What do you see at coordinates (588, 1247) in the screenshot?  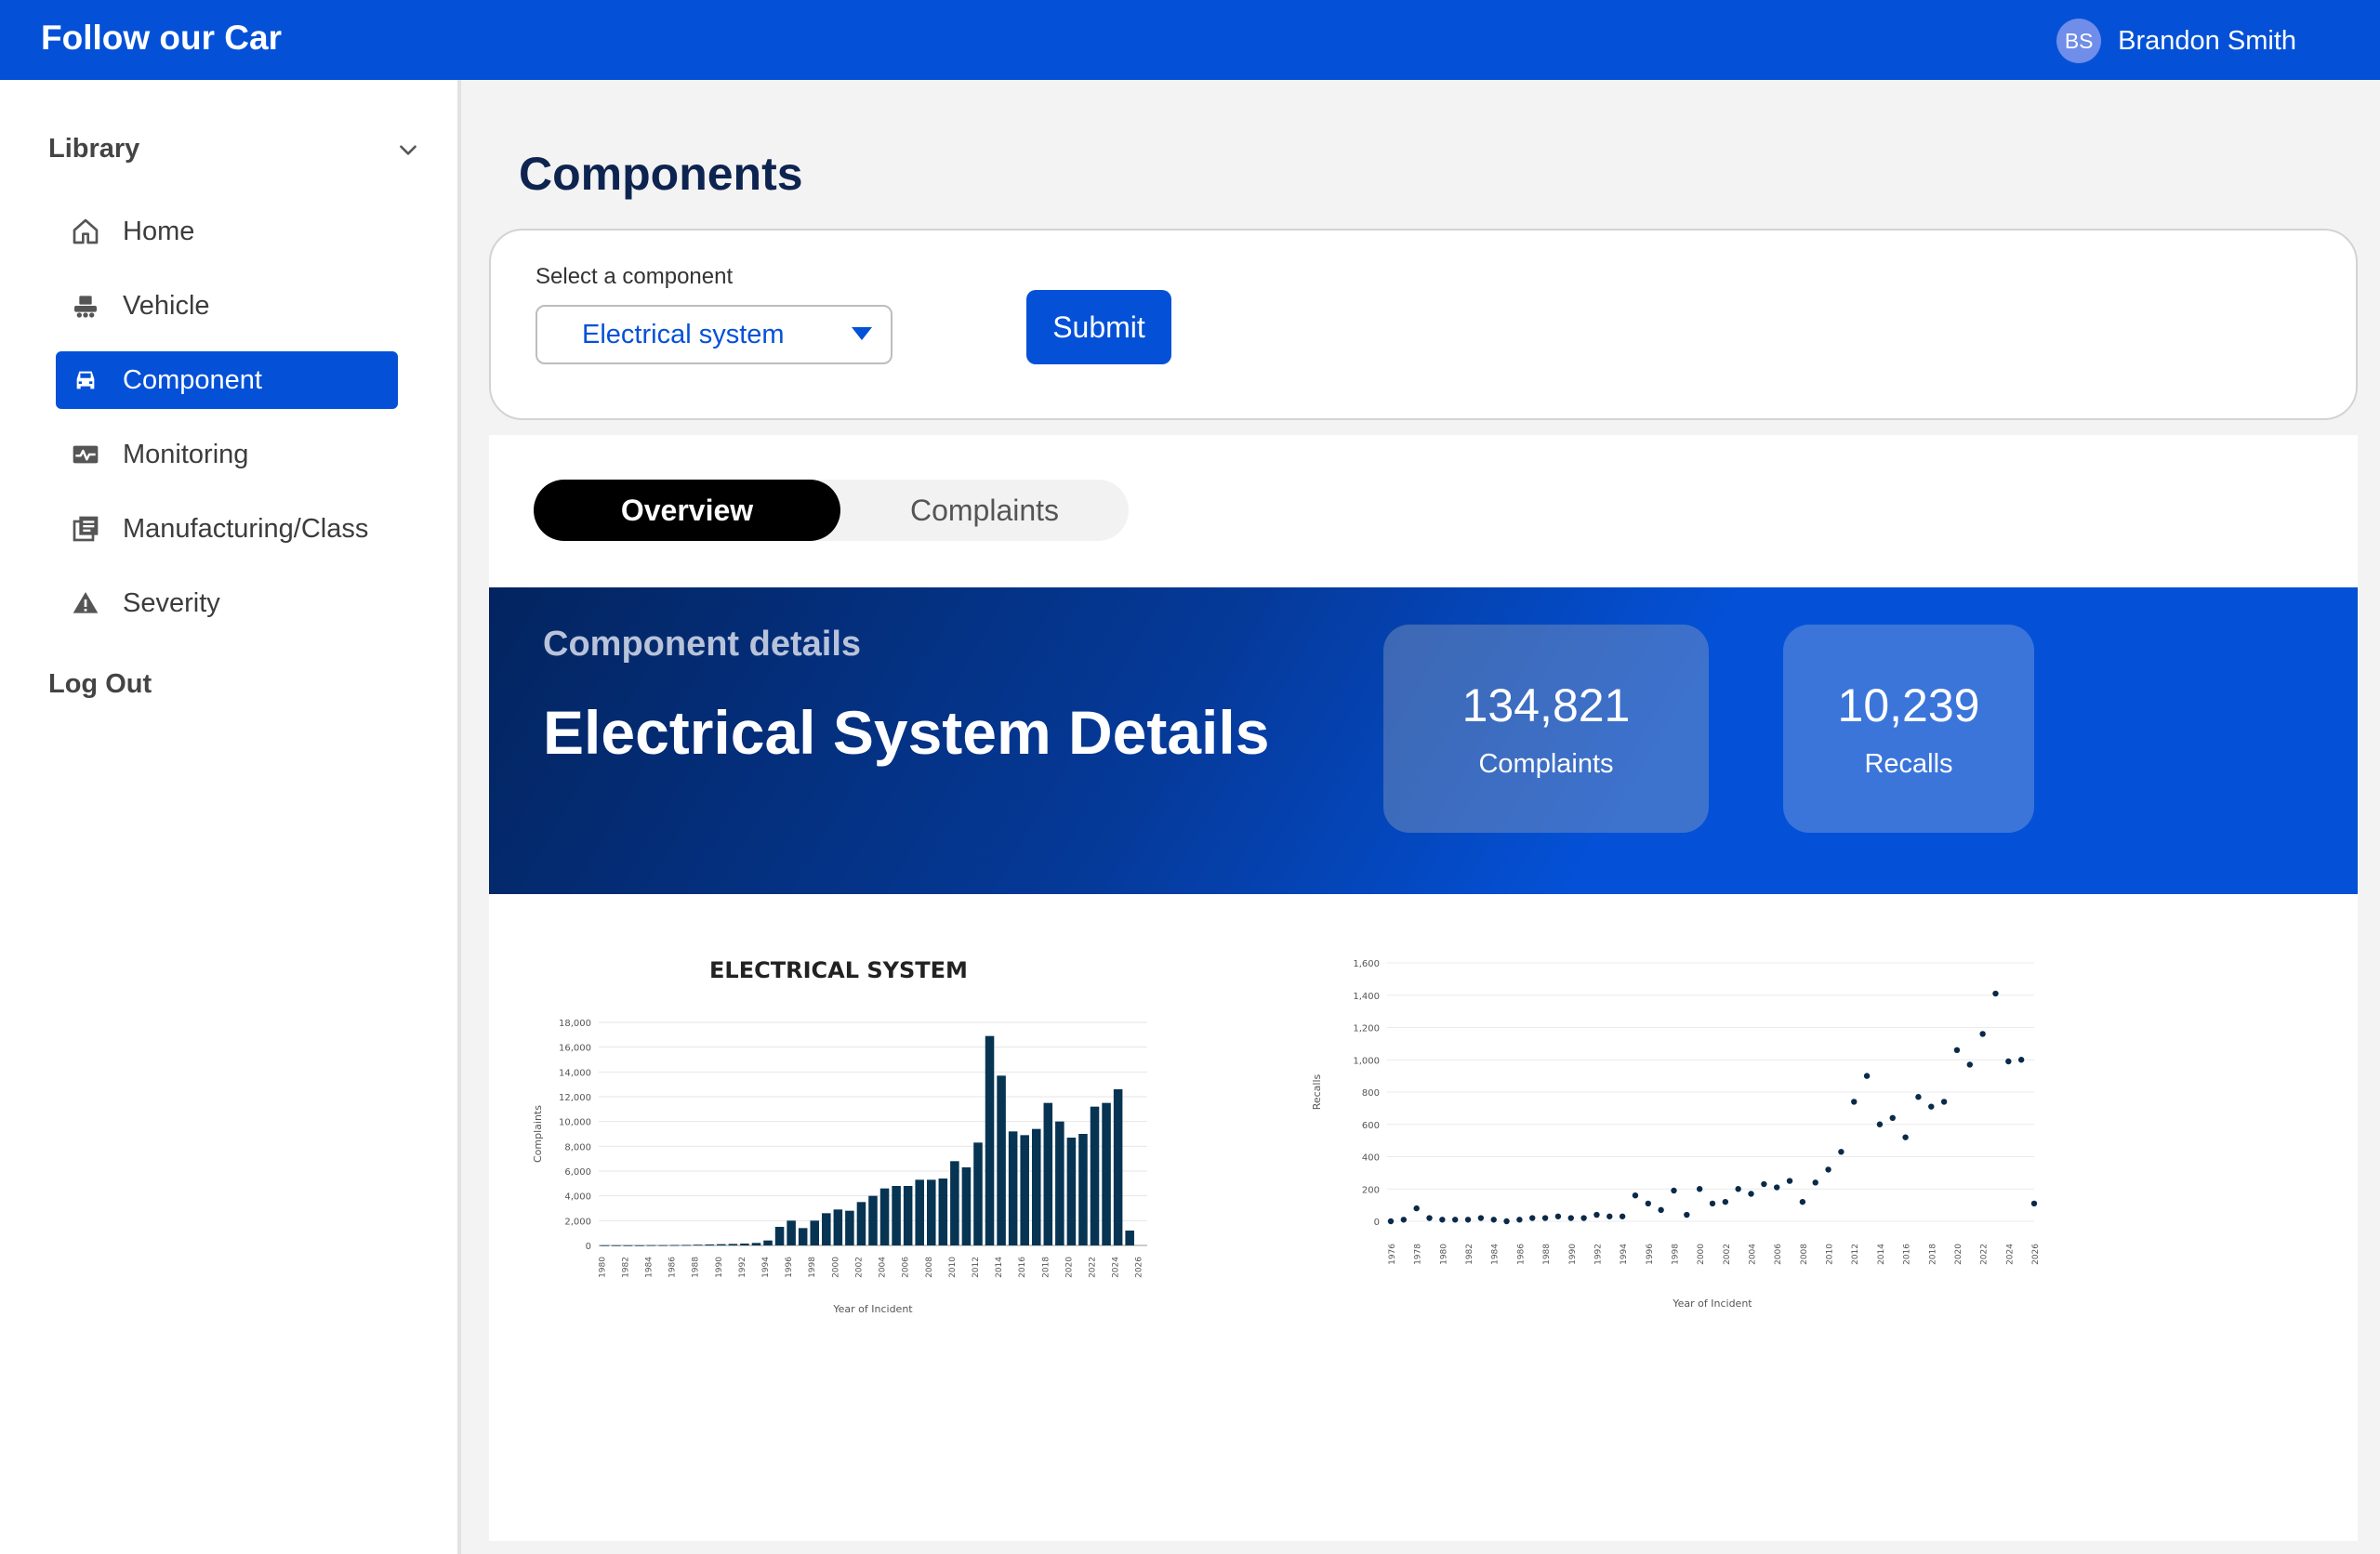 I see `y-tick-label: 0` at bounding box center [588, 1247].